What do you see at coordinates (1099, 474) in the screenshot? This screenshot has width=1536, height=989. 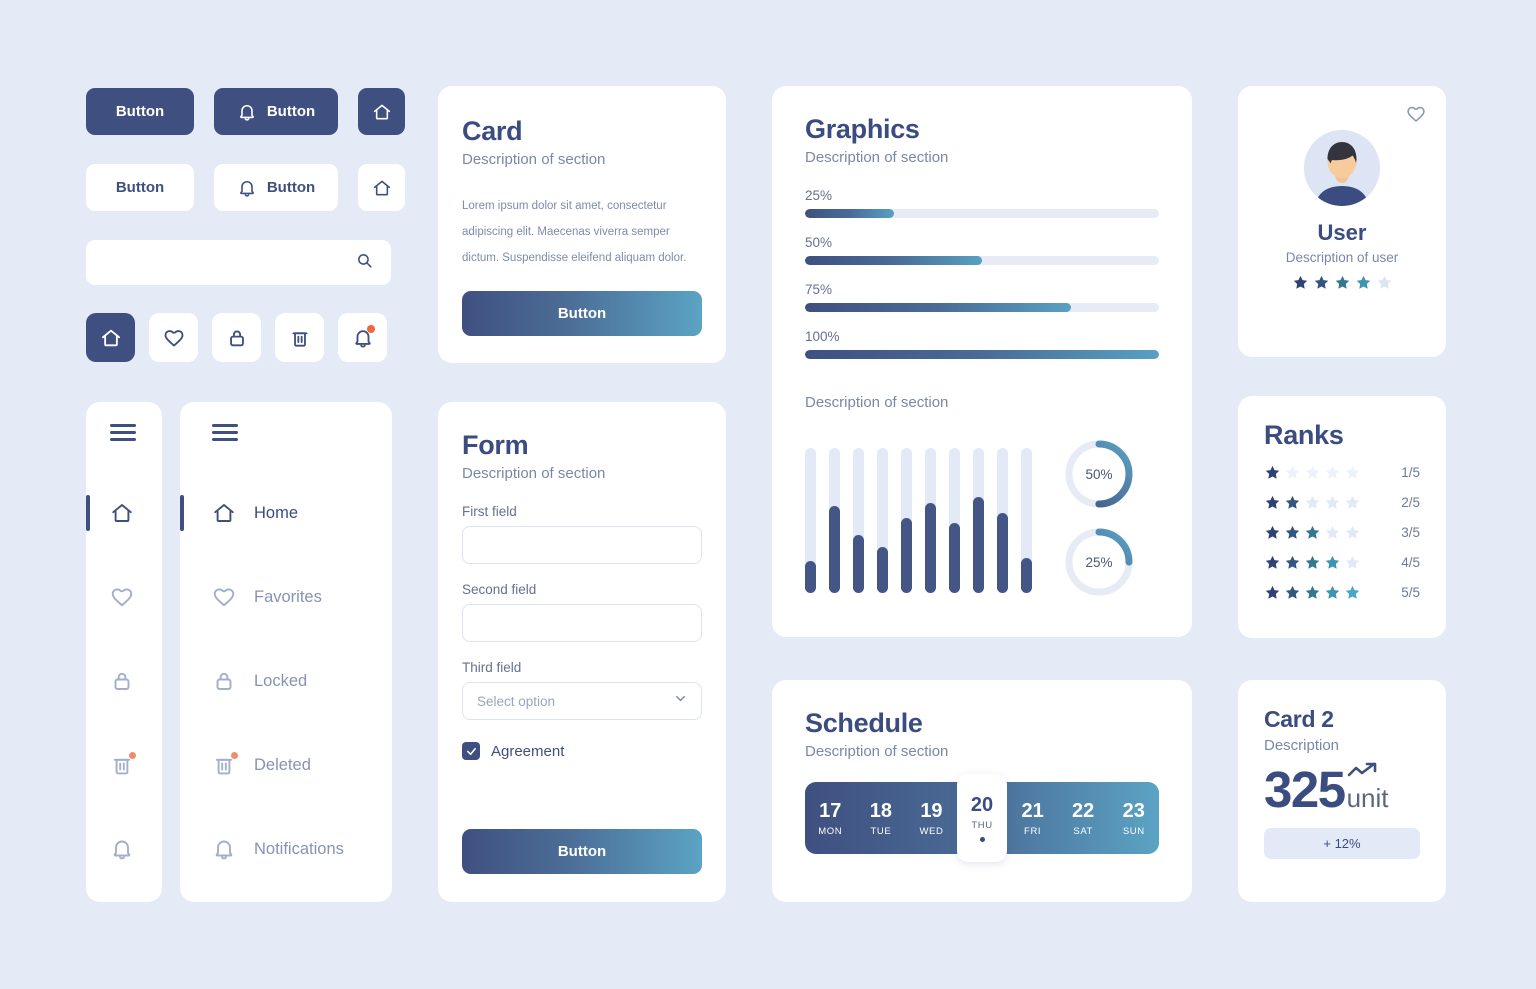 I see `donut-label: 50%` at bounding box center [1099, 474].